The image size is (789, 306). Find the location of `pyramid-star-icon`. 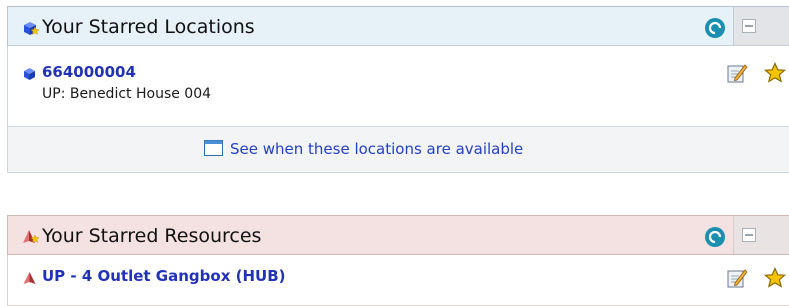

pyramid-star-icon is located at coordinates (31, 236).